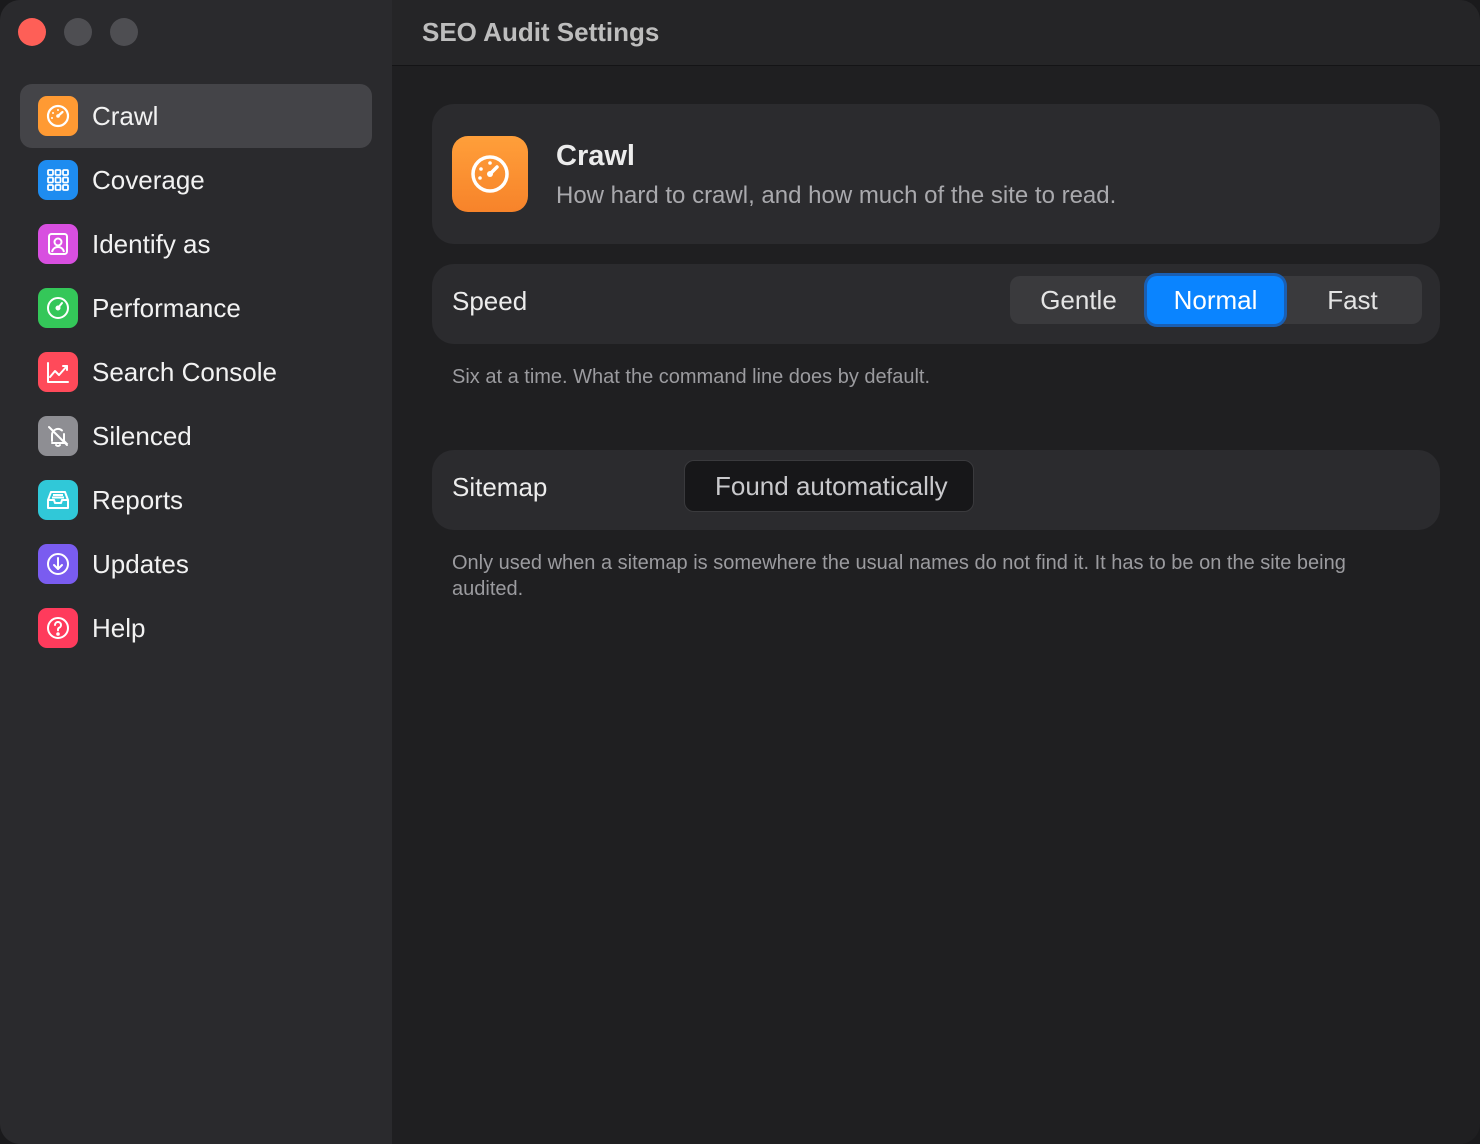  What do you see at coordinates (32, 32) in the screenshot?
I see `close-button` at bounding box center [32, 32].